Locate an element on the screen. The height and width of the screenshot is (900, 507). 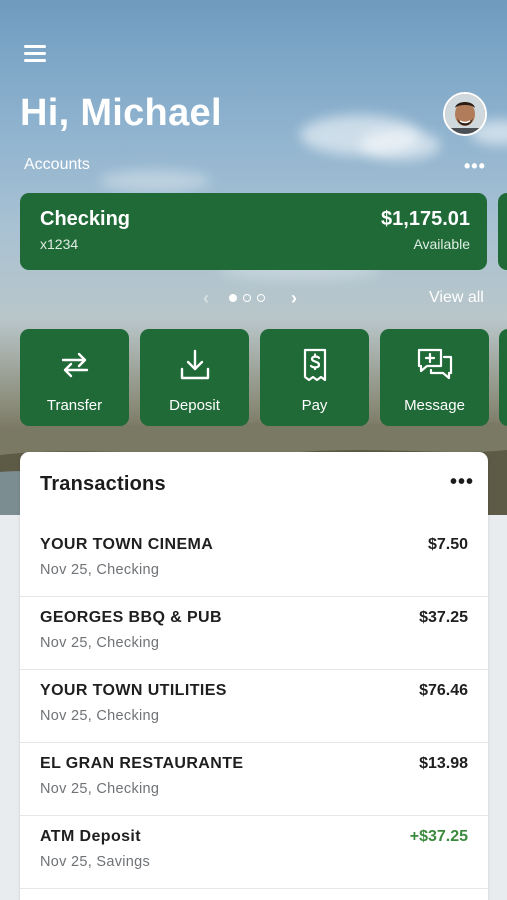
greeting-title: Hi, Michael is located at coordinates (121, 113).